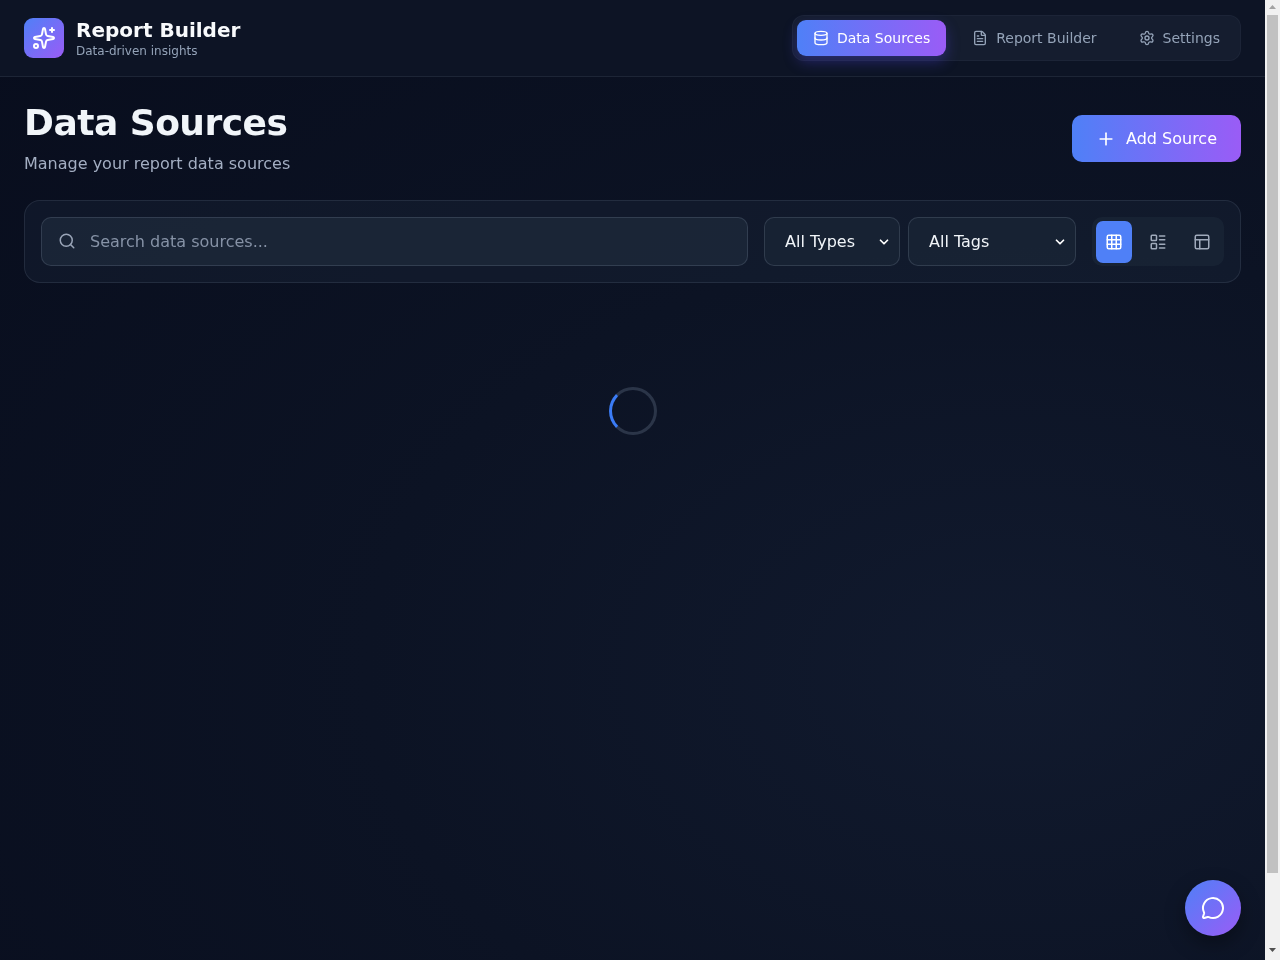 This screenshot has height=960, width=1280. Describe the element at coordinates (832, 241) in the screenshot. I see `type-select: All Types` at that location.